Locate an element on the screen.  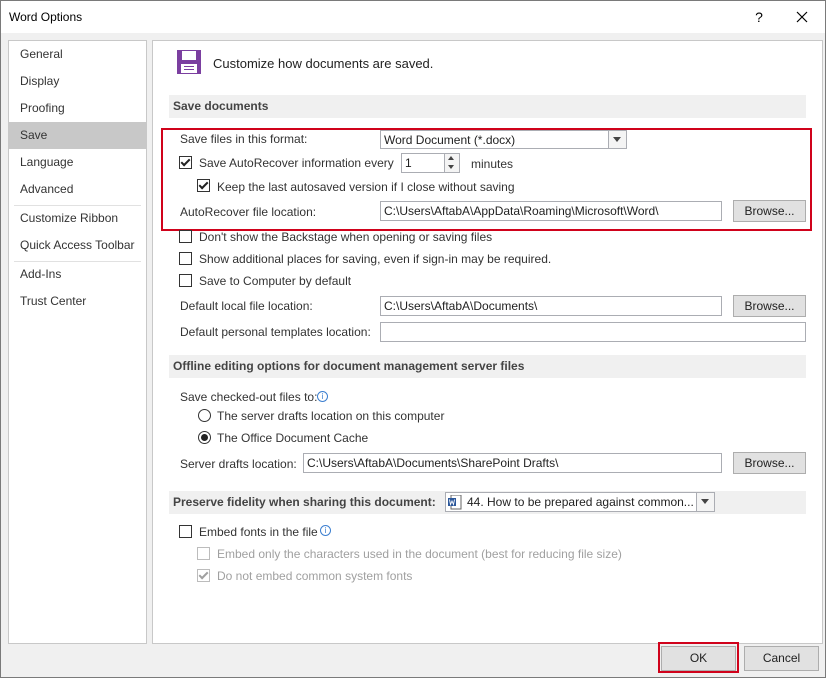
sidebar-item-language: Language is located at coordinates (77, 162).